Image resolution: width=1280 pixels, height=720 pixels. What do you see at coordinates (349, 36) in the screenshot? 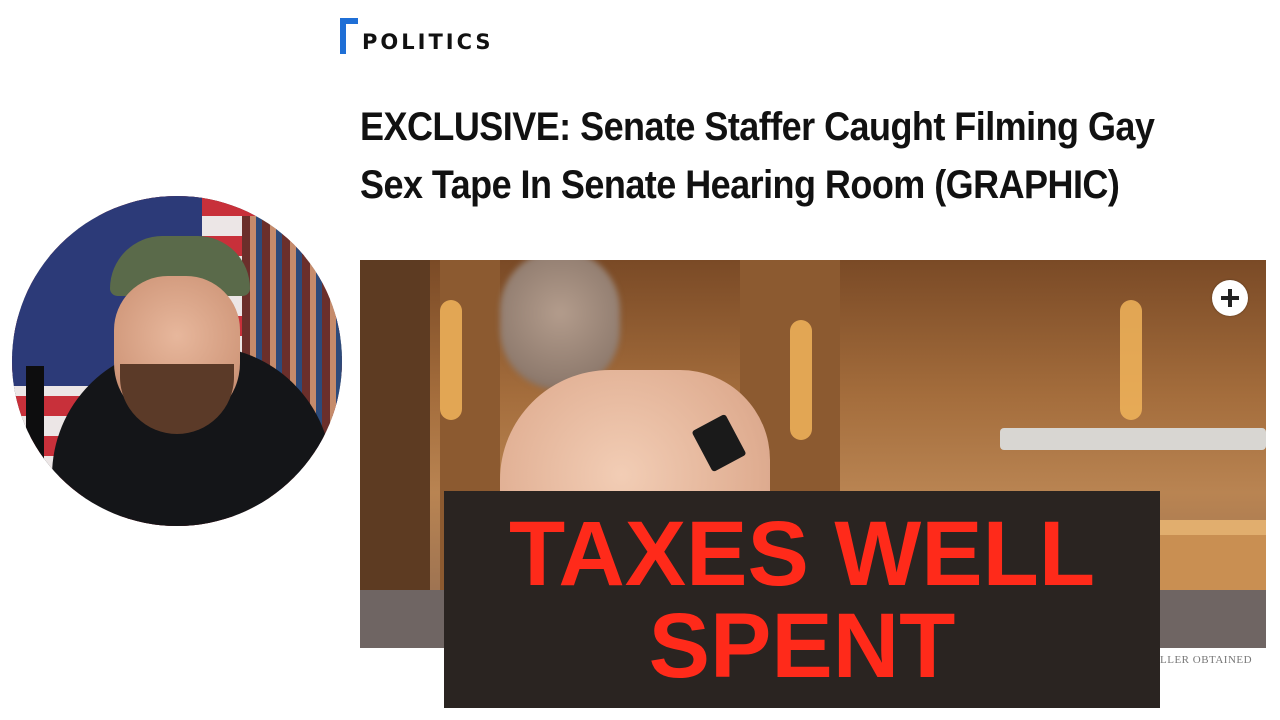
I see `section-bracket-icon` at bounding box center [349, 36].